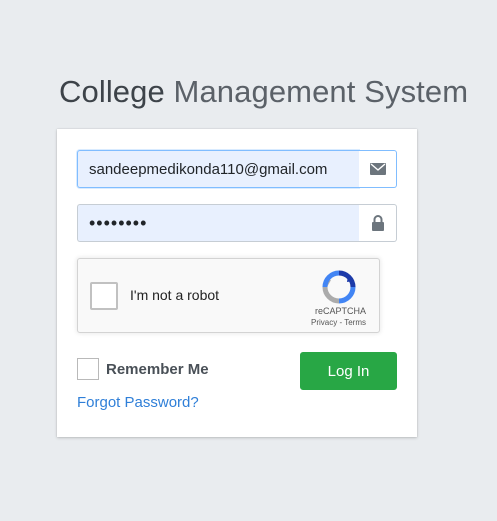 The height and width of the screenshot is (521, 497). I want to click on page-title: College Management System, so click(263, 92).